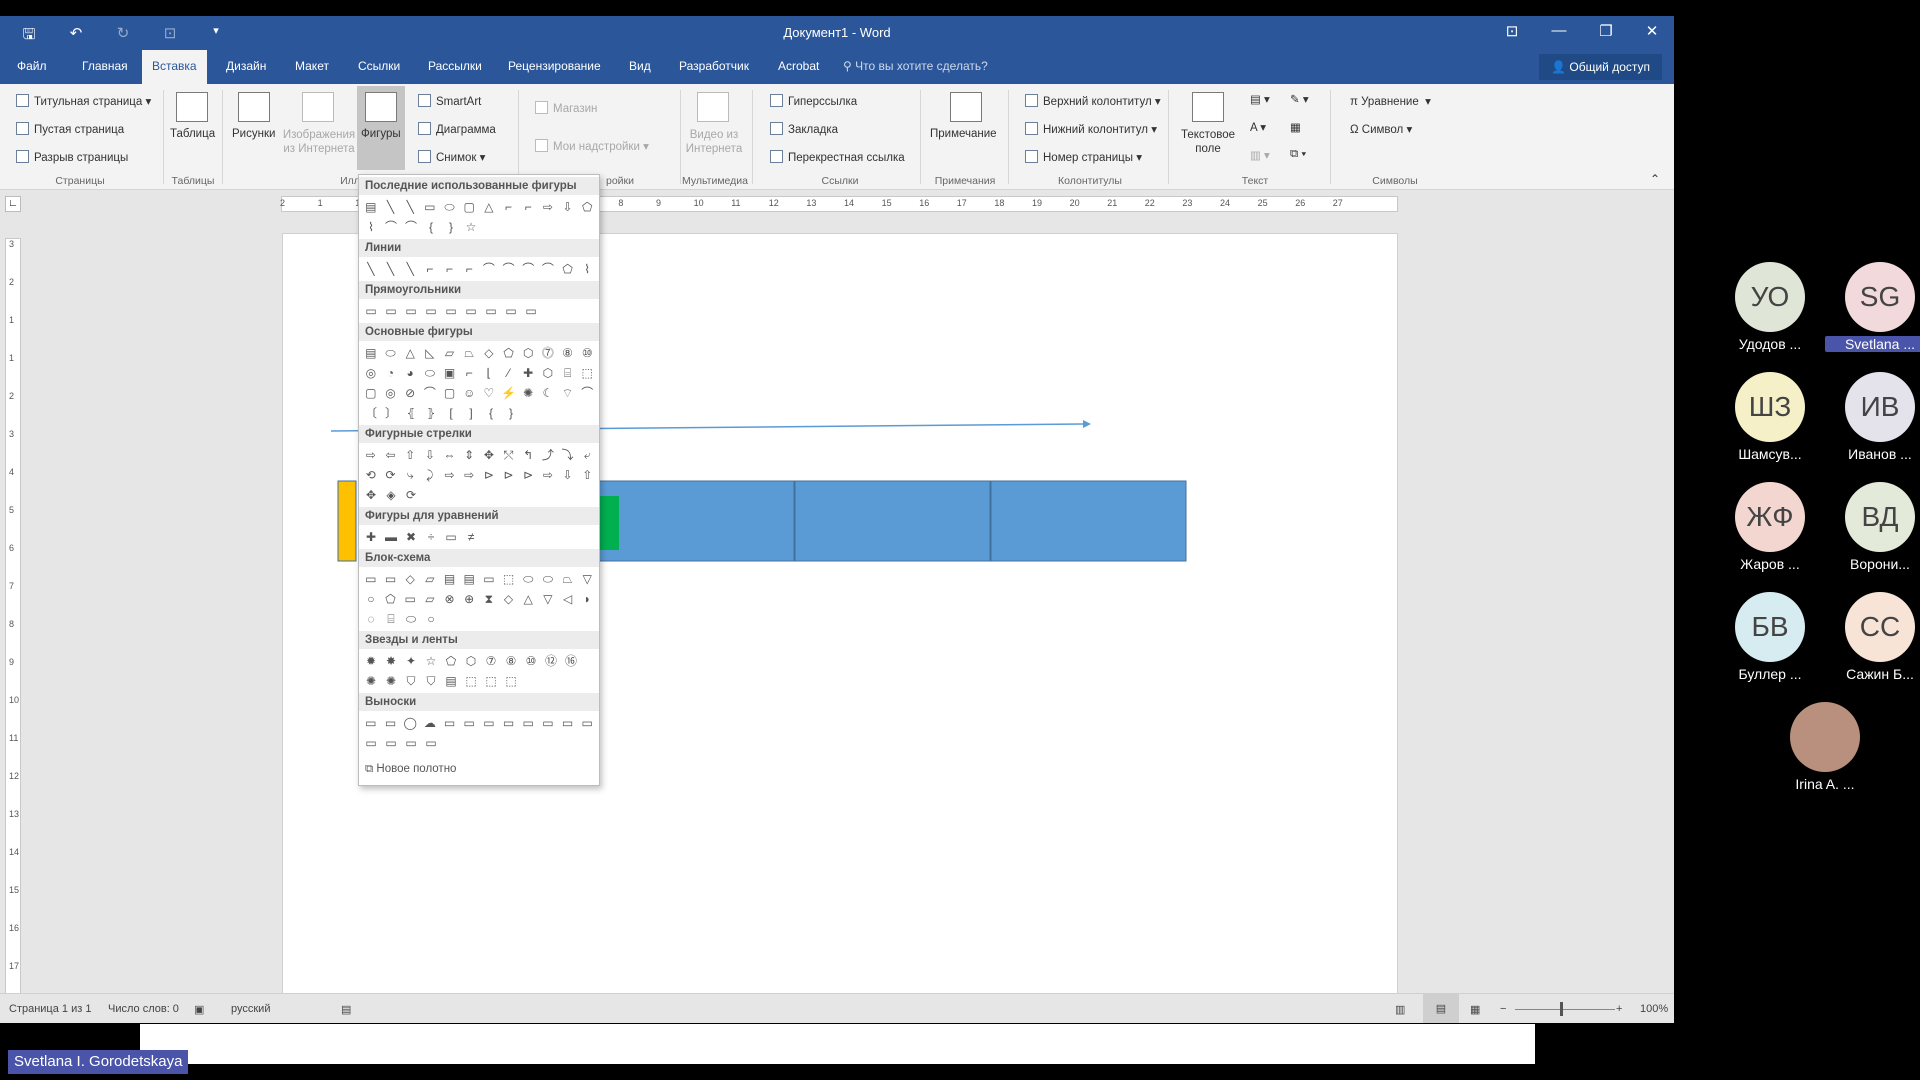 The image size is (1920, 1080). What do you see at coordinates (253, 134) in the screenshot?
I see `pictures-button: Рисунки` at bounding box center [253, 134].